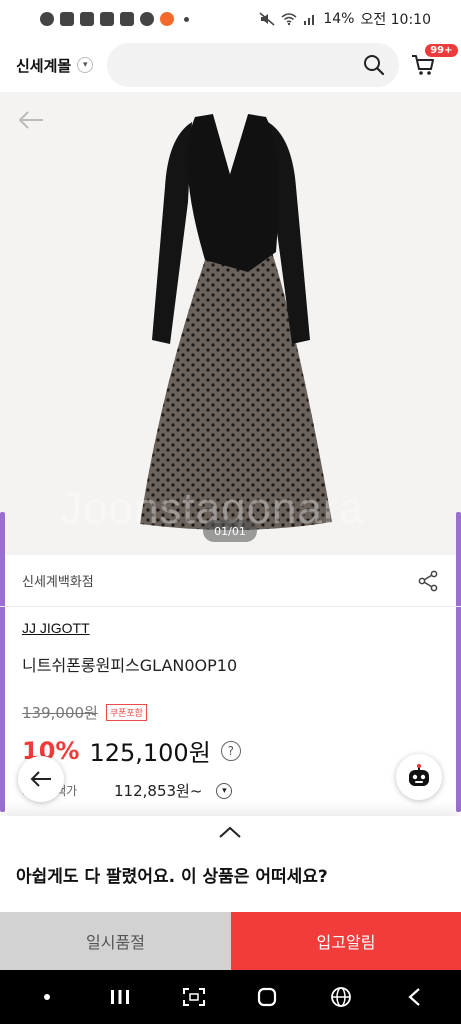 The image size is (461, 1024). I want to click on store-name: 신세계백화점, so click(58, 580).